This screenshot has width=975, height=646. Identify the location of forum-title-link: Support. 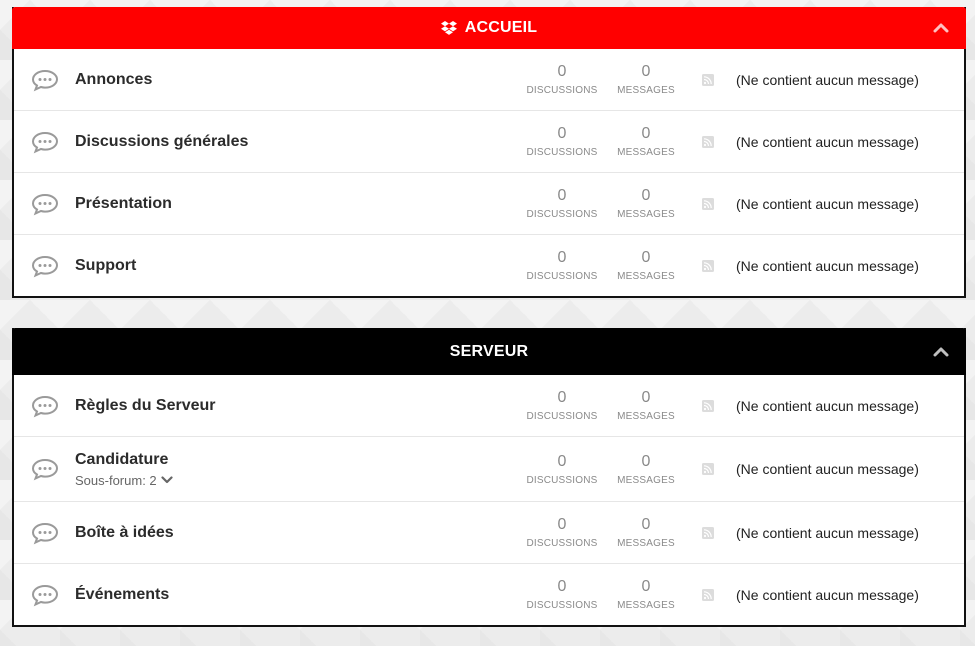
(297, 266).